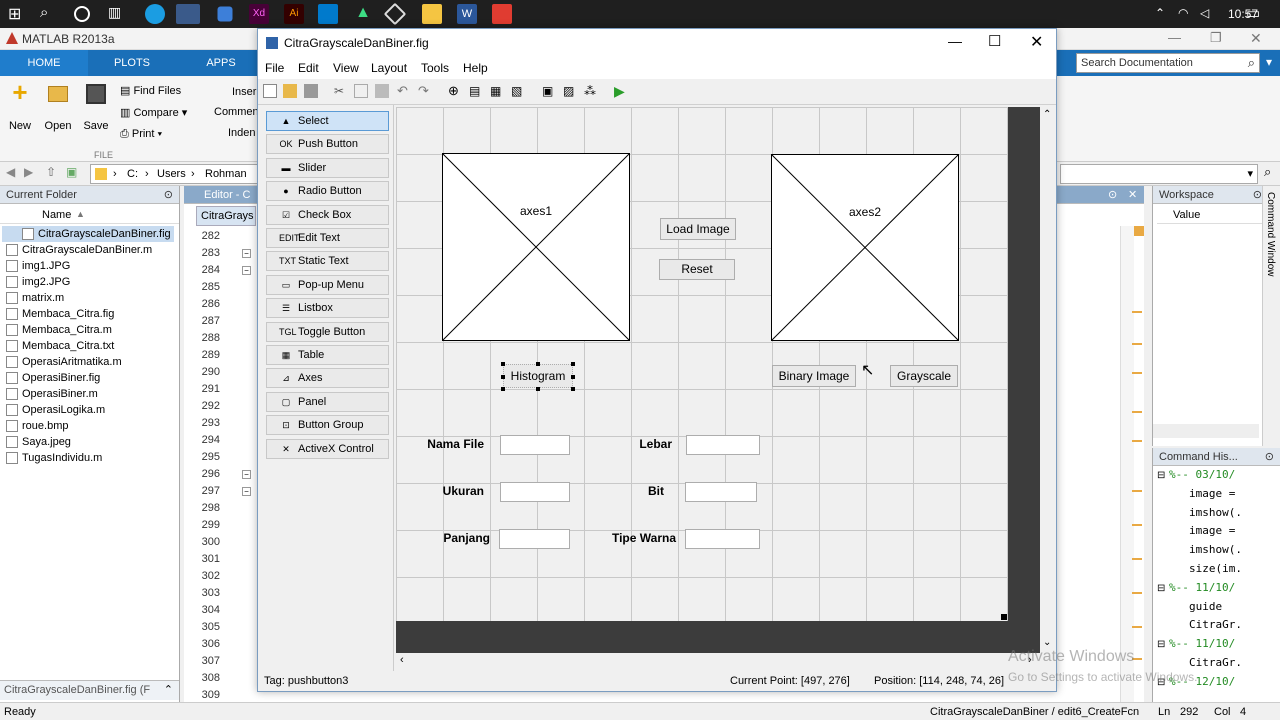 This screenshot has width=1280, height=720. Describe the element at coordinates (168, 689) in the screenshot. I see `expand-details-icon: ⌃` at that location.